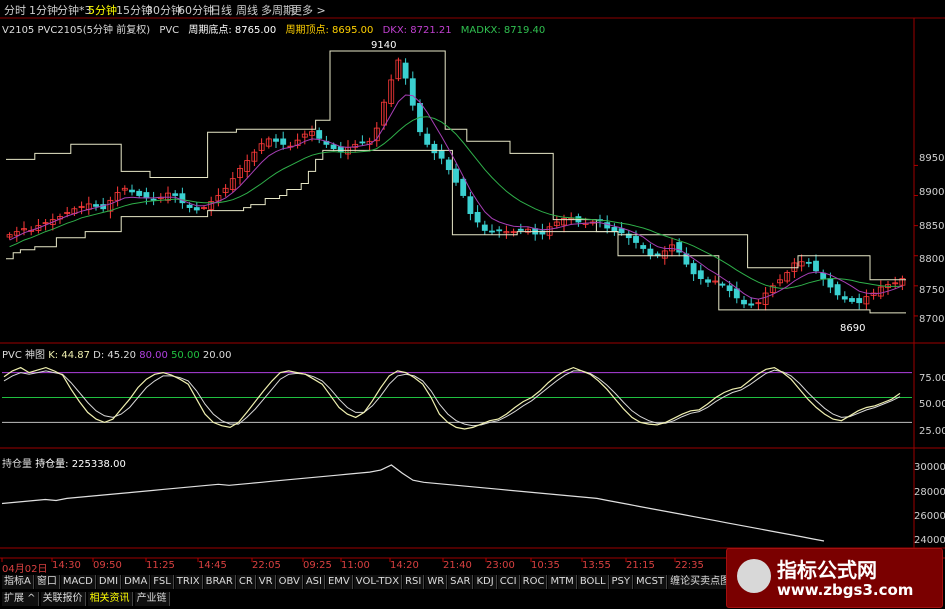 Image resolution: width=945 pixels, height=609 pixels. What do you see at coordinates (461, 582) in the screenshot?
I see `indicator-tab: SAR` at bounding box center [461, 582].